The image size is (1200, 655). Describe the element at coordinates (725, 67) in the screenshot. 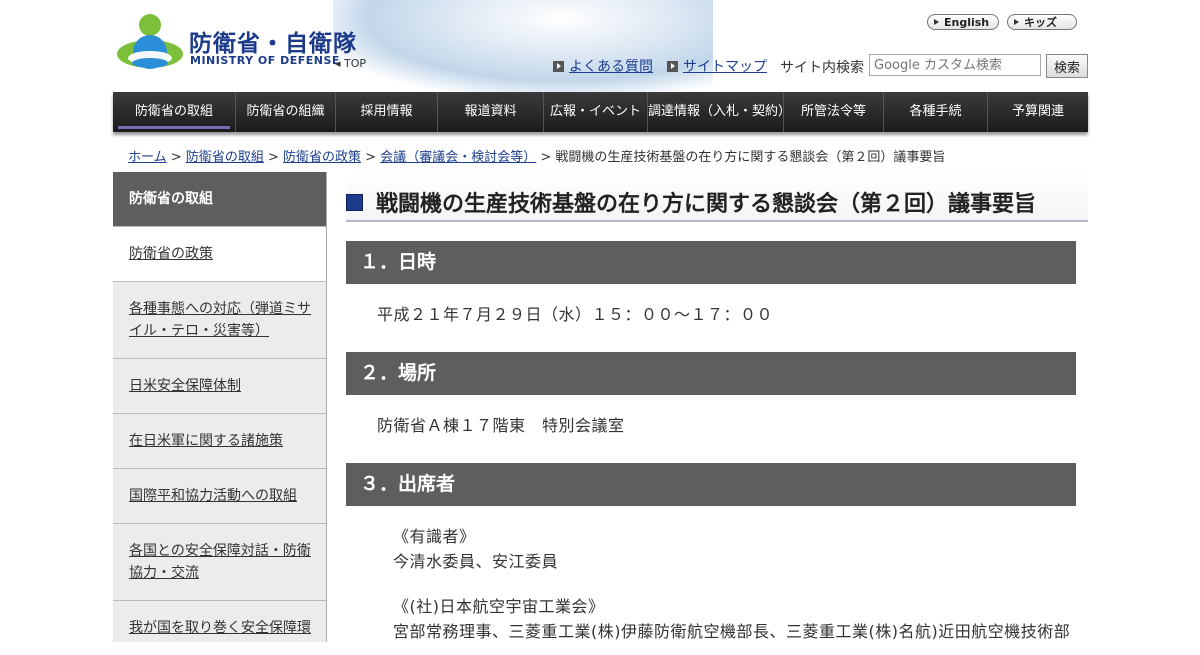

I see `sitemap-label: サイトマップ` at that location.